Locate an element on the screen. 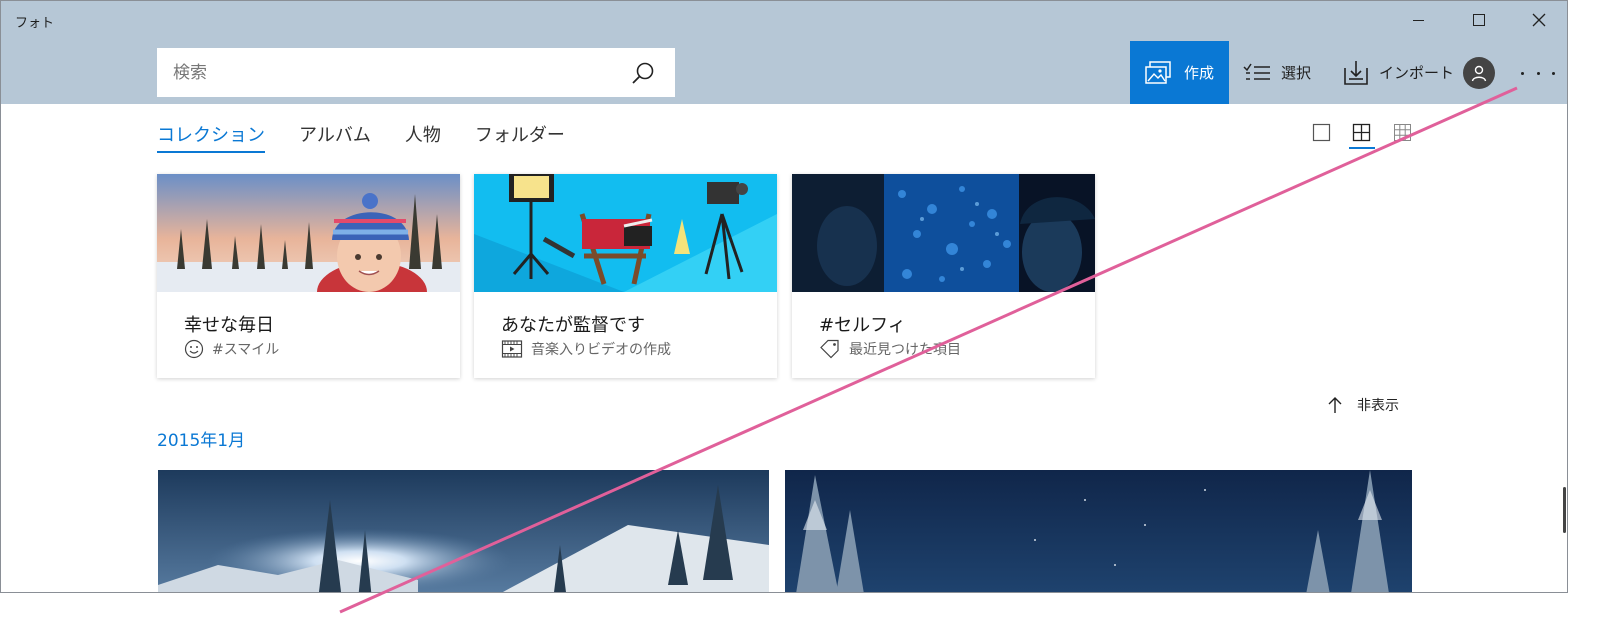 Image resolution: width=1600 pixels, height=625 pixels. close-button is located at coordinates (1539, 20).